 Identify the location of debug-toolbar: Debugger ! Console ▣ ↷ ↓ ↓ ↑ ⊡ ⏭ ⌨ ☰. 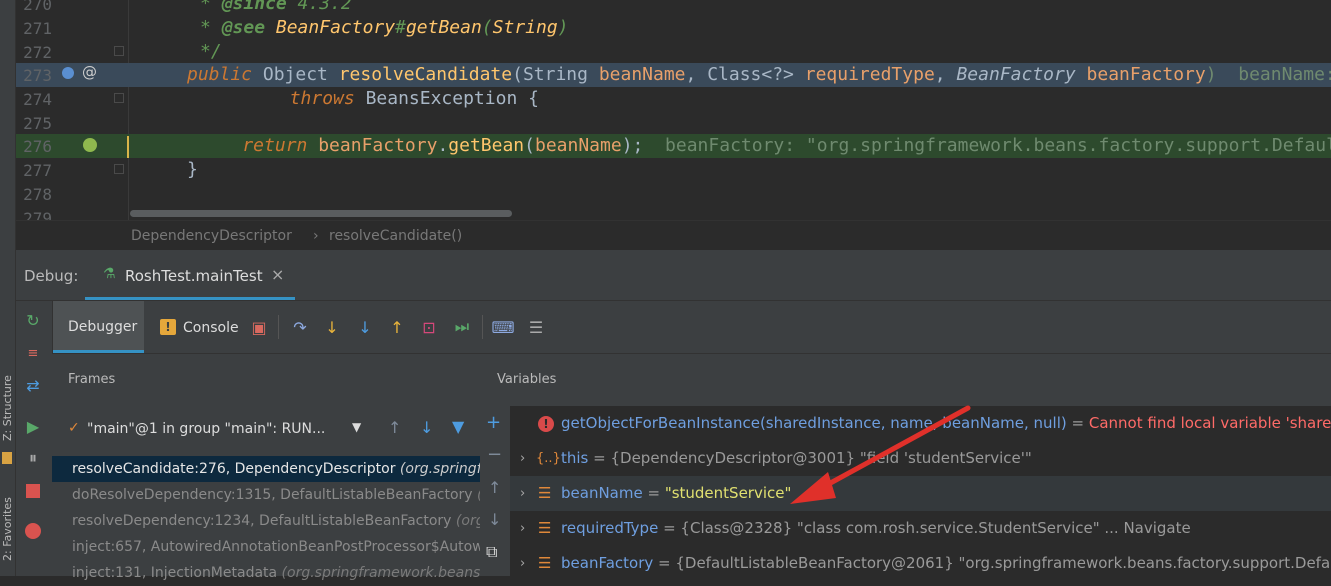
(673, 327).